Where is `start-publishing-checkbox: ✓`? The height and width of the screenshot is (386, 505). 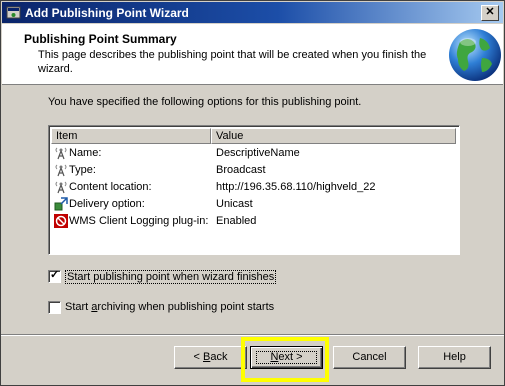
start-publishing-checkbox: ✓ is located at coordinates (54, 276).